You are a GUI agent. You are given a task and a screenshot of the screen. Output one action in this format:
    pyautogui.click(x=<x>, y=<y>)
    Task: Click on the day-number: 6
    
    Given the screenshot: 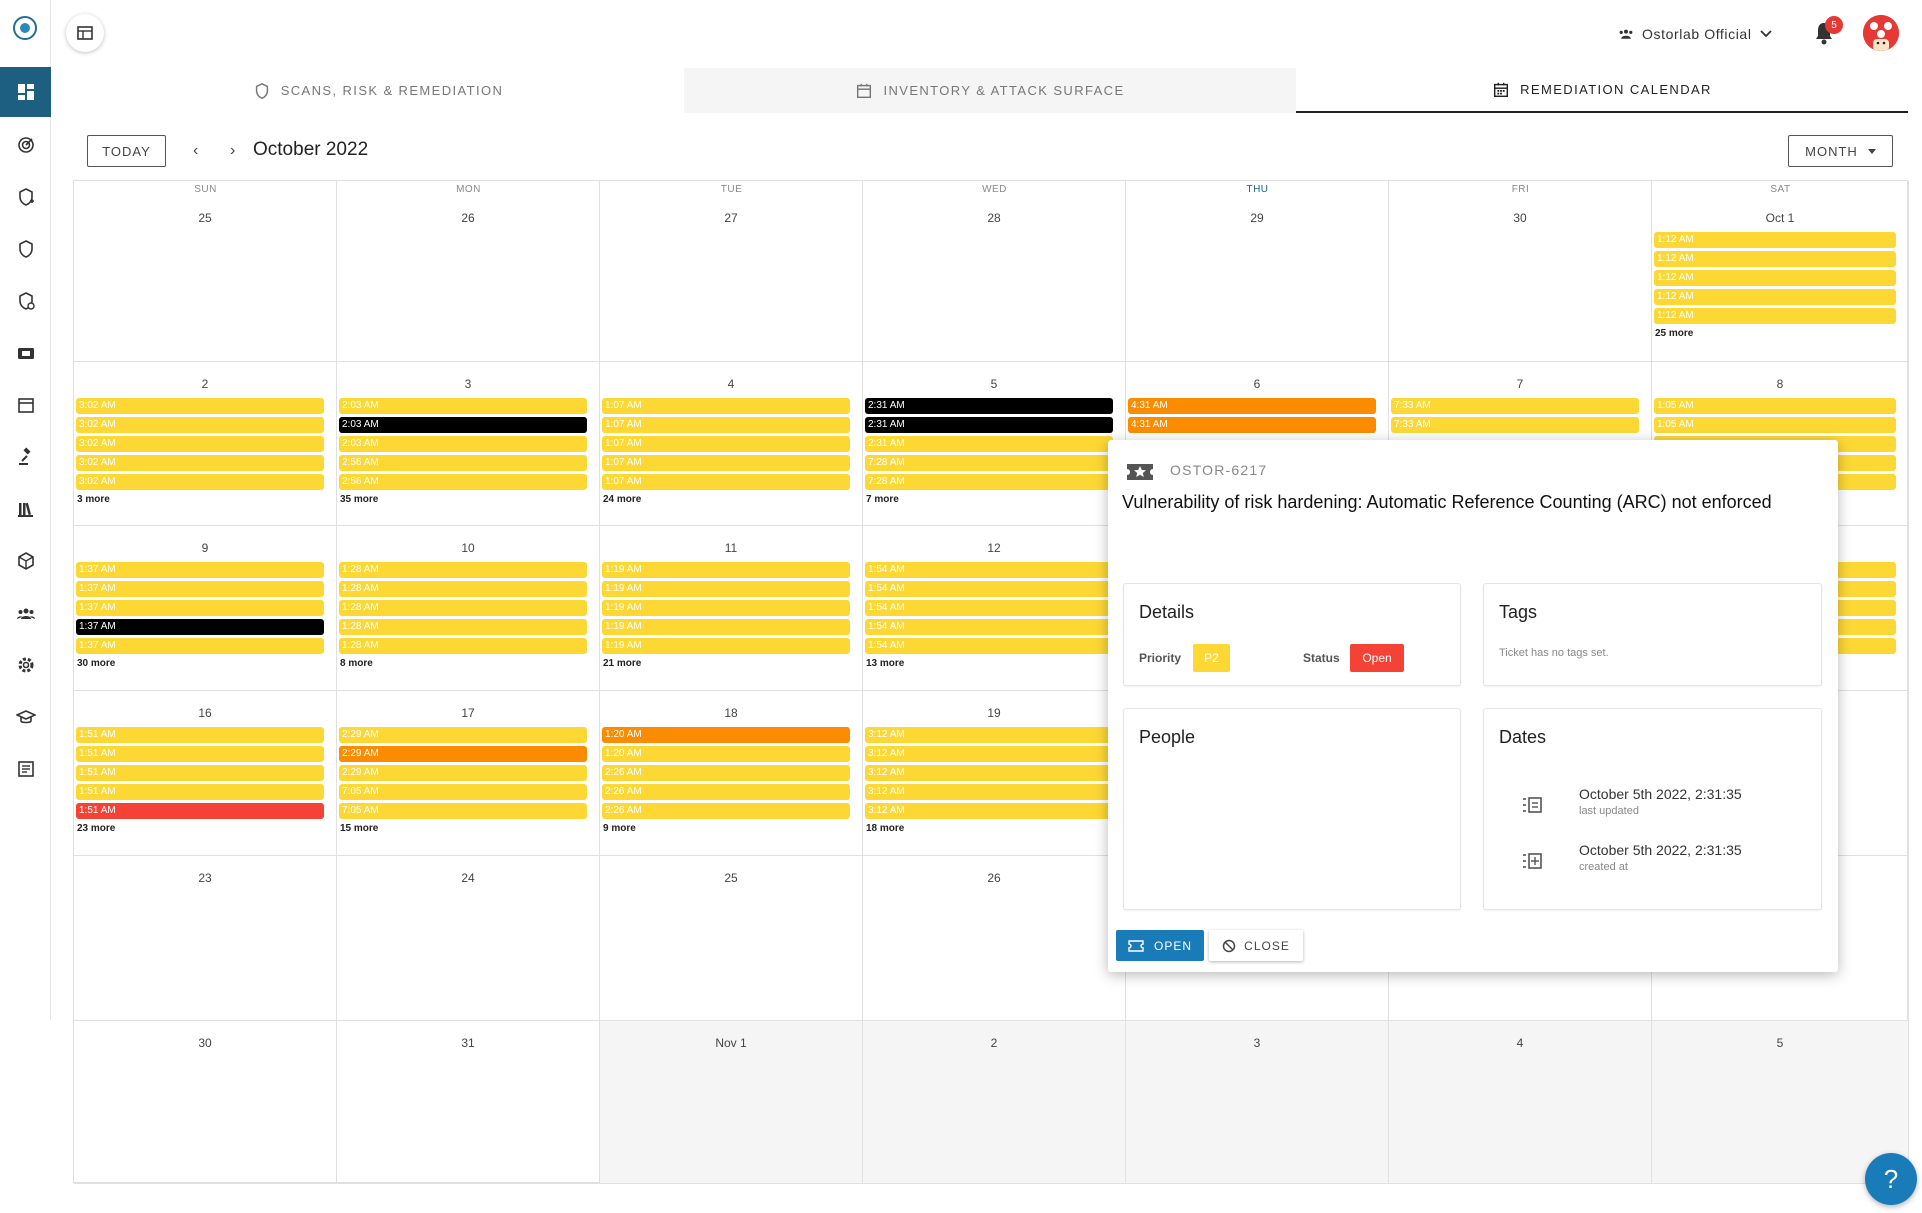 What is the action you would take?
    pyautogui.click(x=1257, y=384)
    